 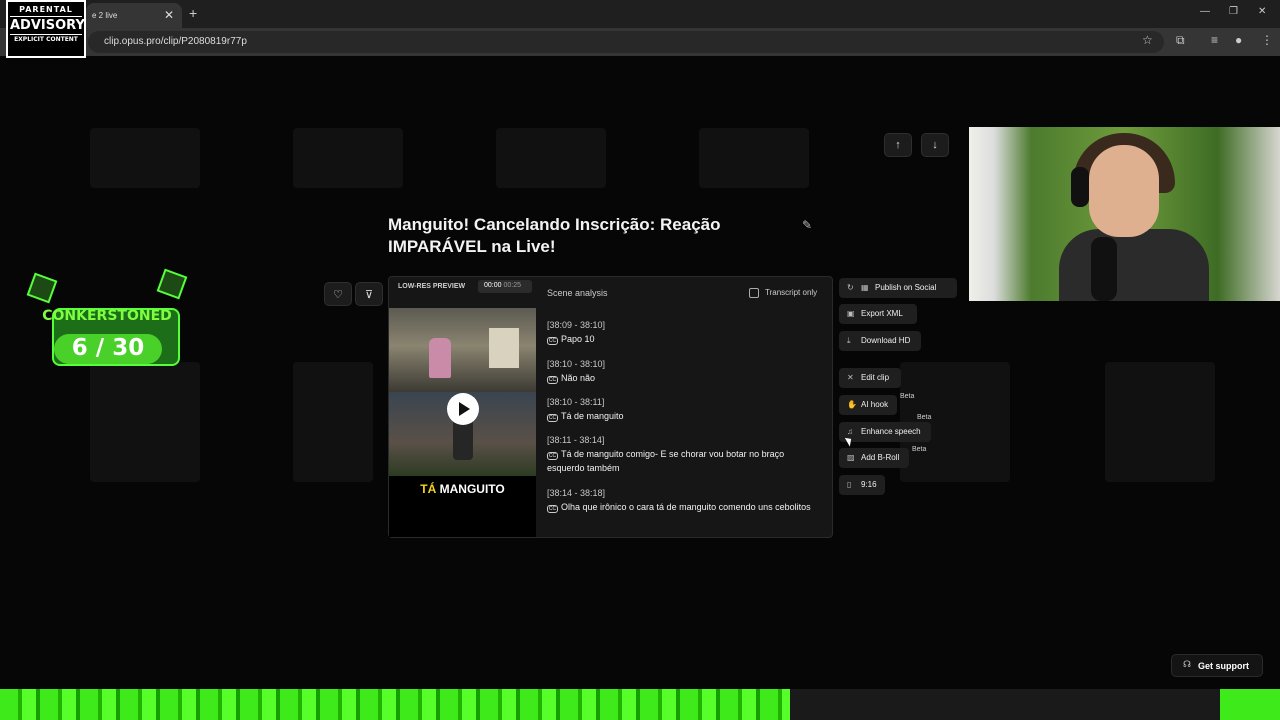 I want to click on badge-counter: 6 / 30, so click(x=108, y=349).